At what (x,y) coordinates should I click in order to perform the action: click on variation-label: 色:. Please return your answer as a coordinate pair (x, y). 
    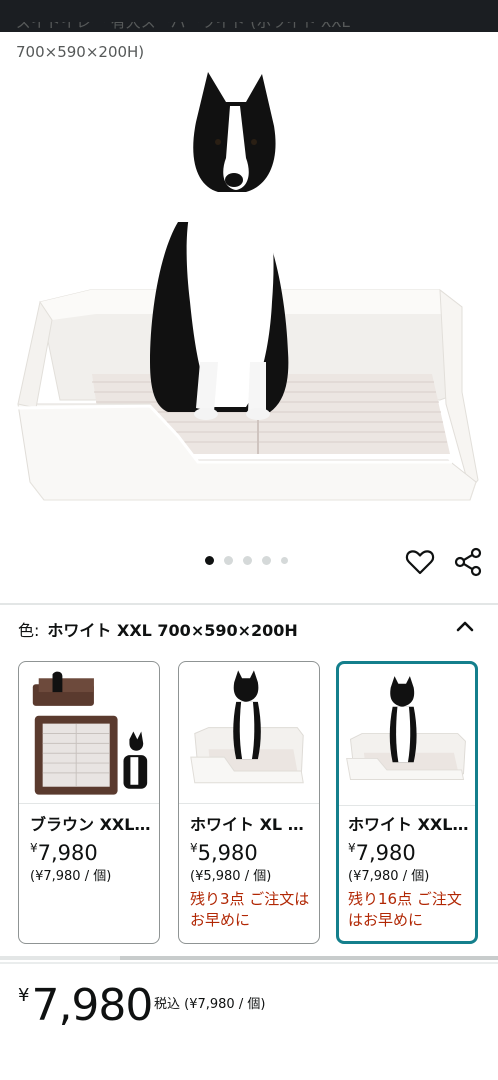
    Looking at the image, I should click on (29, 630).